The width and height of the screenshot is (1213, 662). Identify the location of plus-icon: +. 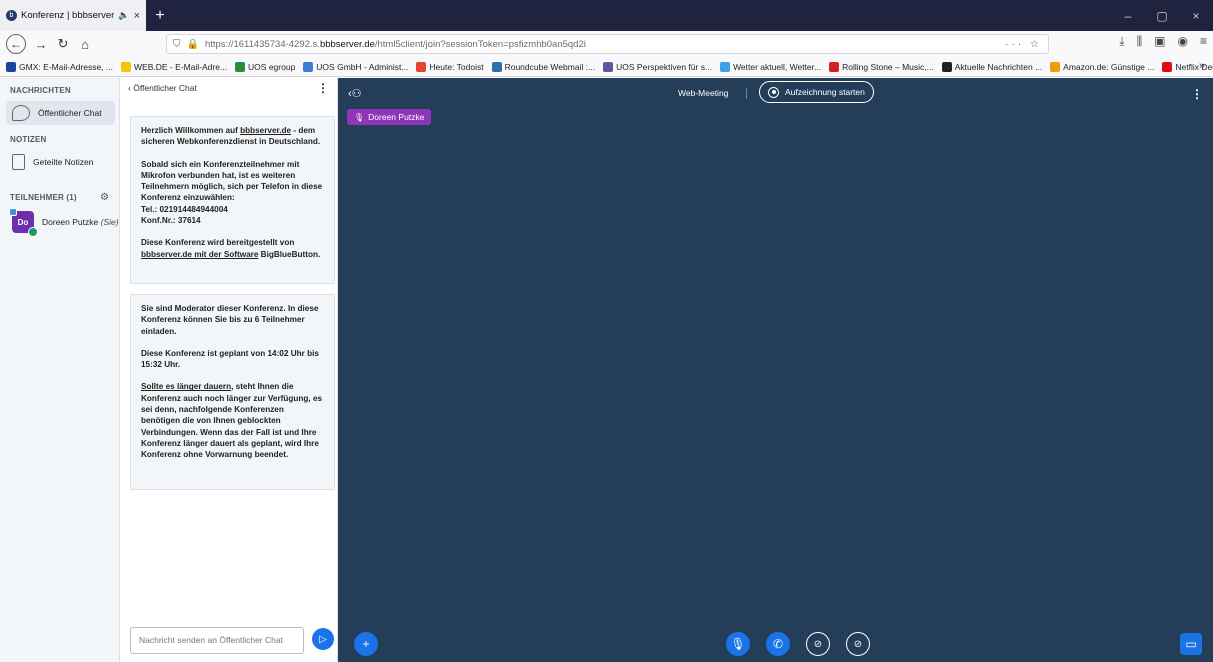
(366, 644).